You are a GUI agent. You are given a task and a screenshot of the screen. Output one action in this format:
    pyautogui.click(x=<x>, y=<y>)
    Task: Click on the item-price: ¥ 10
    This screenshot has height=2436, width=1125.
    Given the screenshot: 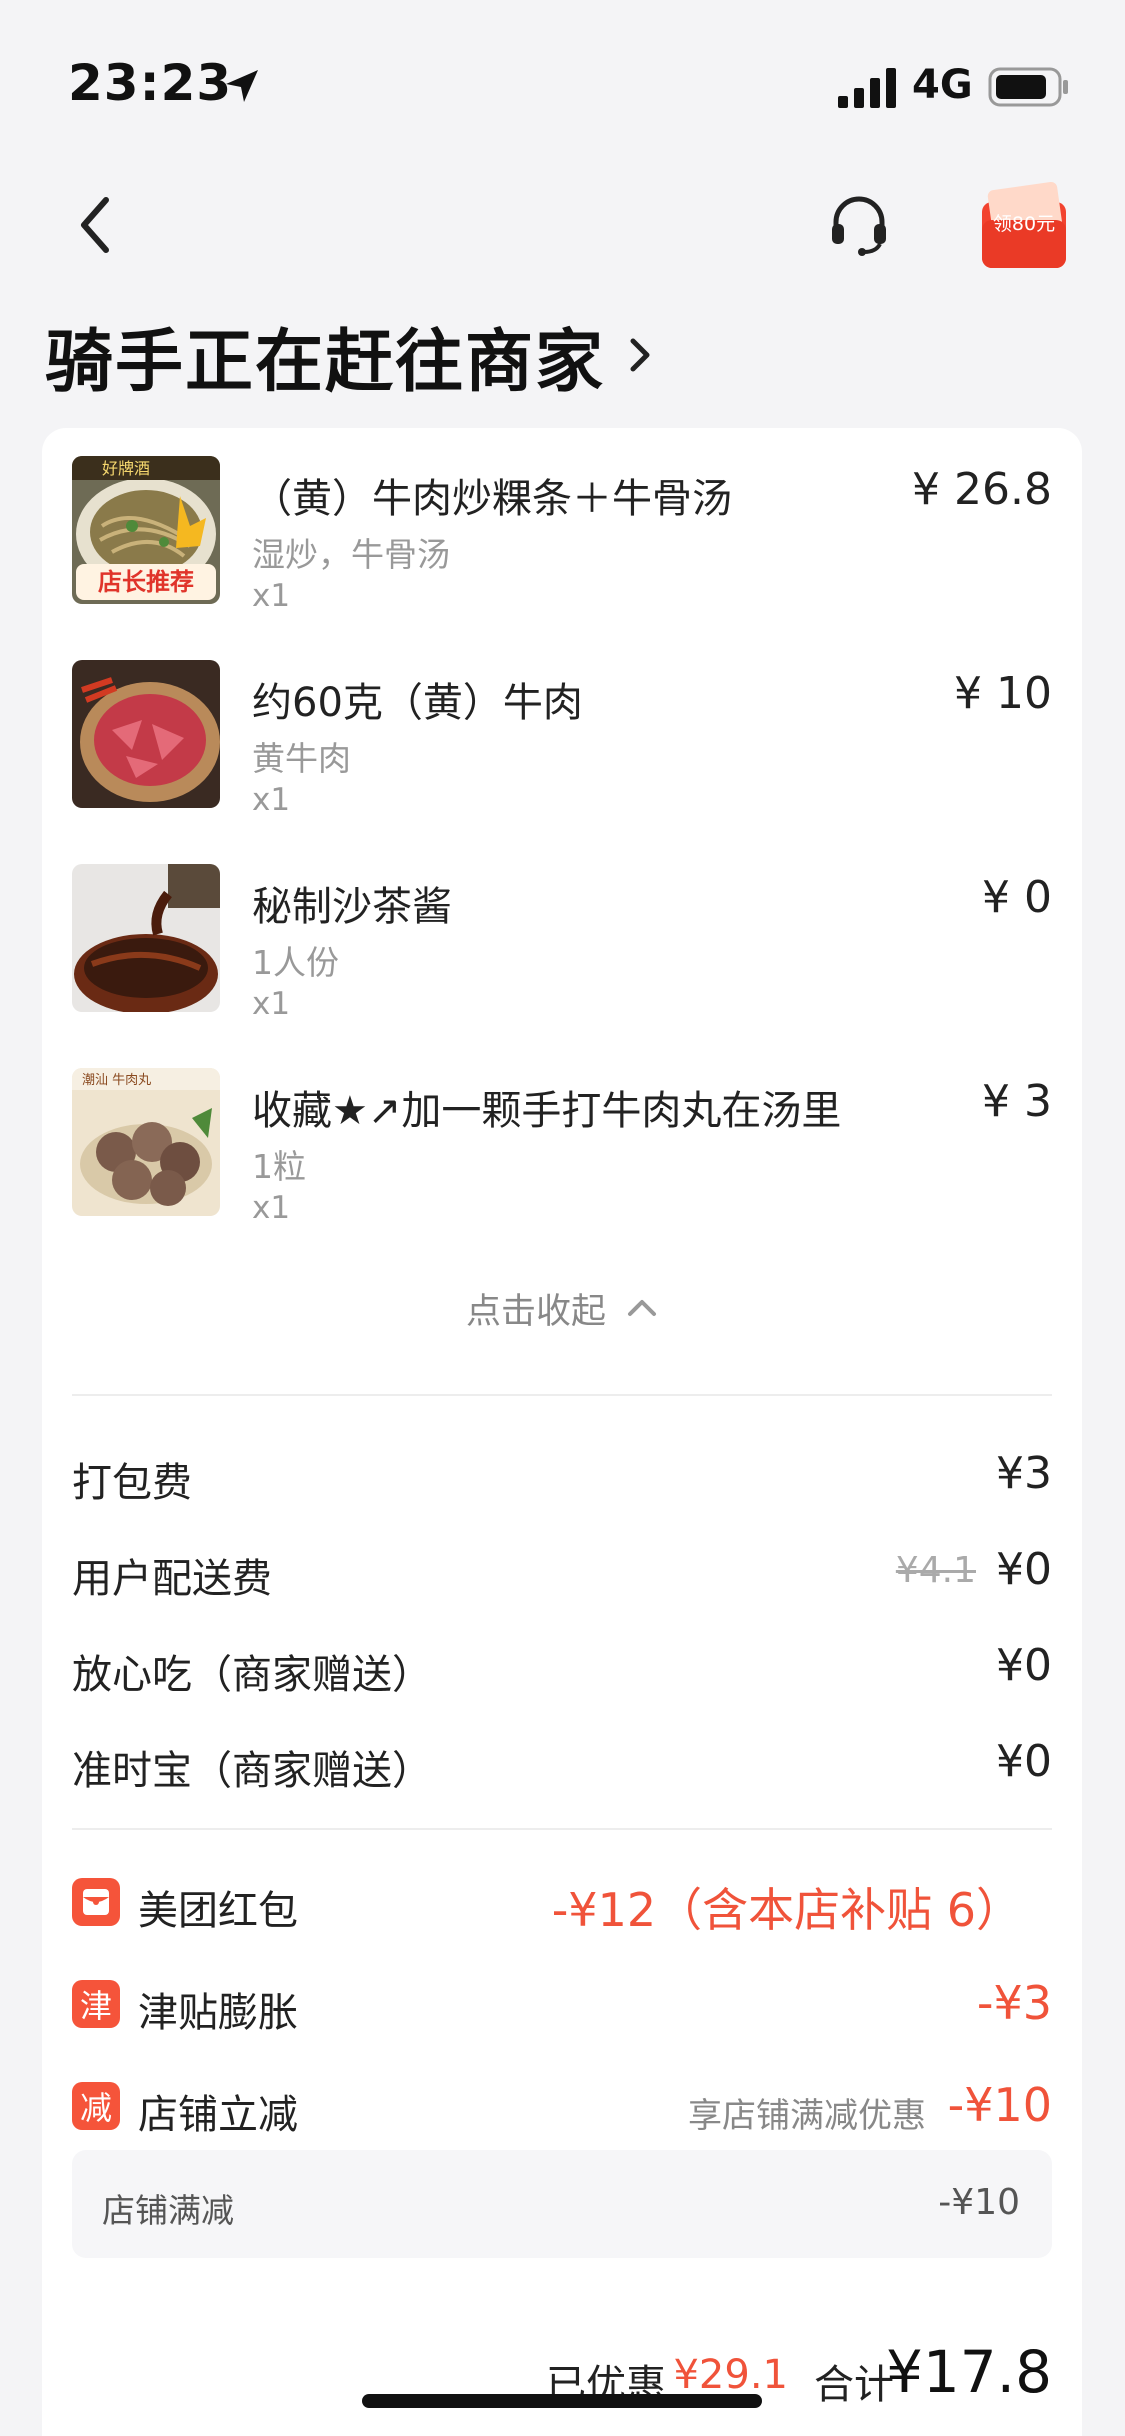 What is the action you would take?
    pyautogui.click(x=1003, y=693)
    